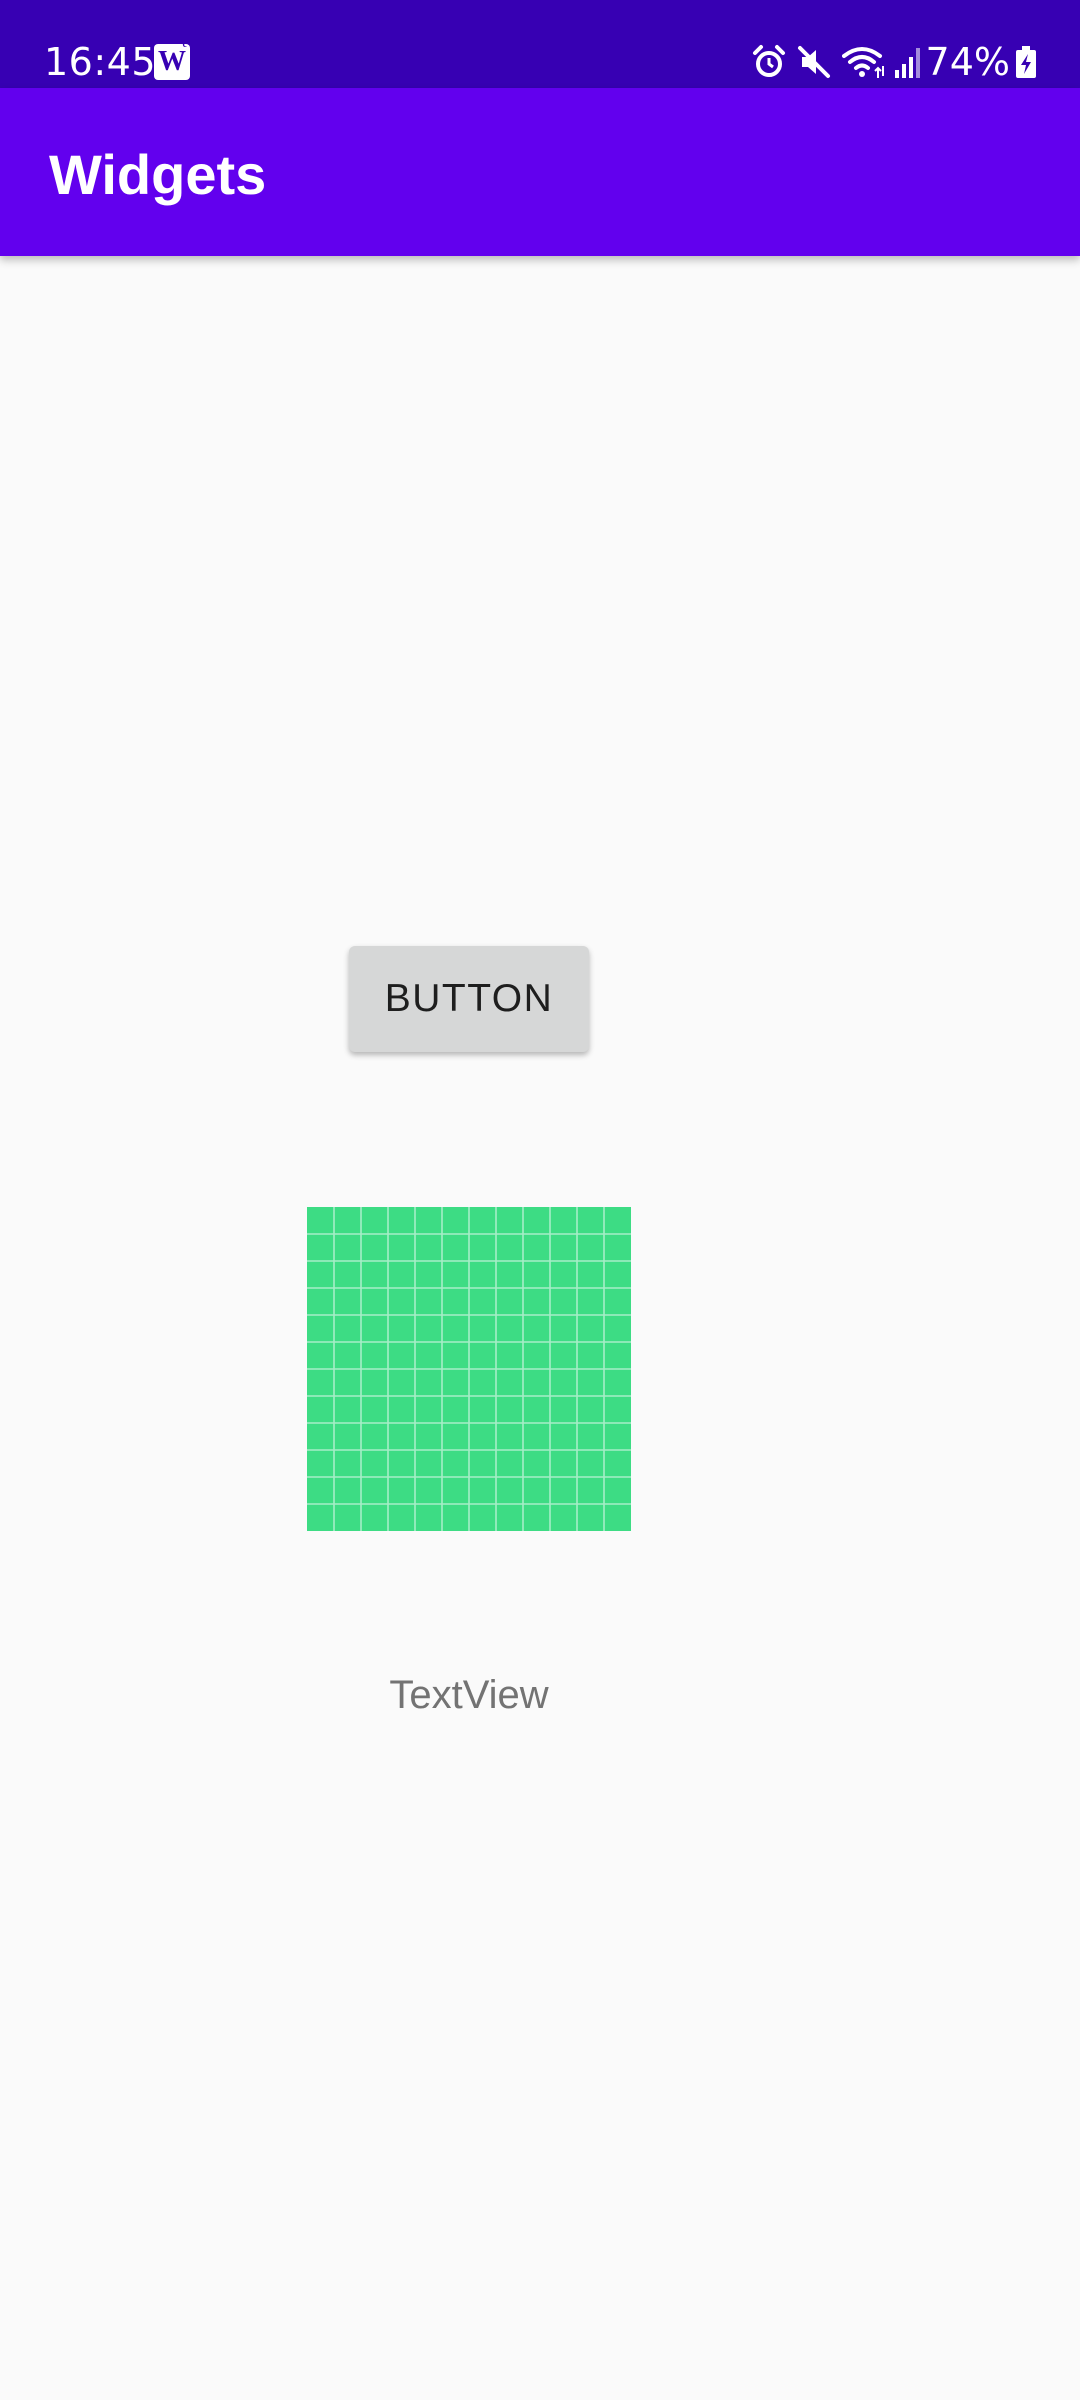  I want to click on notification-app-letter: W, so click(172, 61).